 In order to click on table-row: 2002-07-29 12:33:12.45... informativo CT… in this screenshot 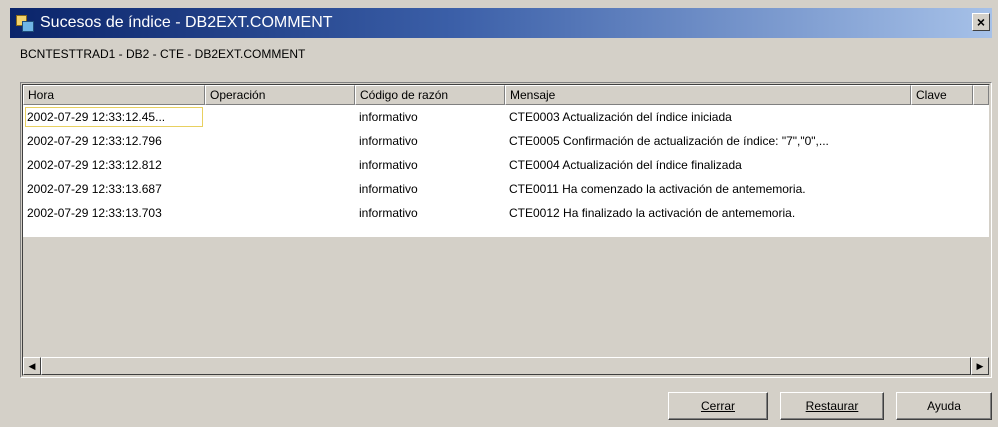, I will do `click(506, 117)`.